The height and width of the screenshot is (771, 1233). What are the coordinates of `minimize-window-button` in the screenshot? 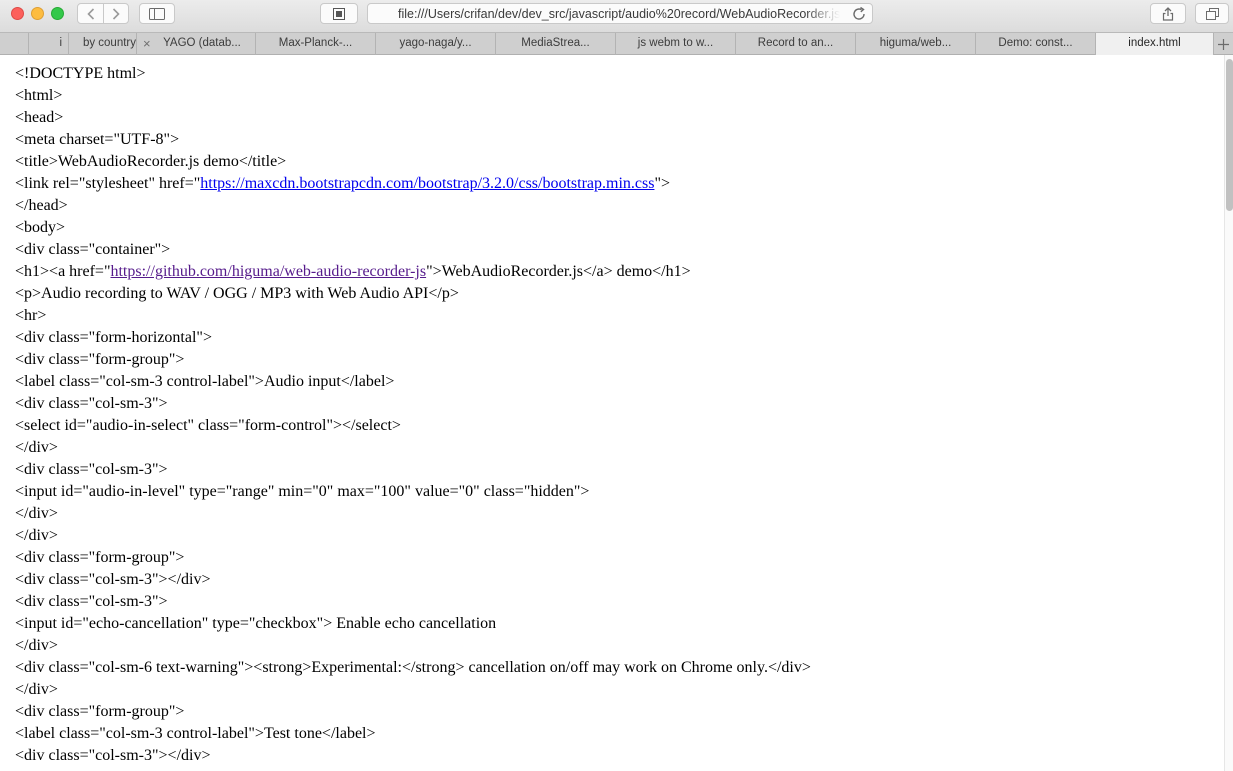 It's located at (37, 13).